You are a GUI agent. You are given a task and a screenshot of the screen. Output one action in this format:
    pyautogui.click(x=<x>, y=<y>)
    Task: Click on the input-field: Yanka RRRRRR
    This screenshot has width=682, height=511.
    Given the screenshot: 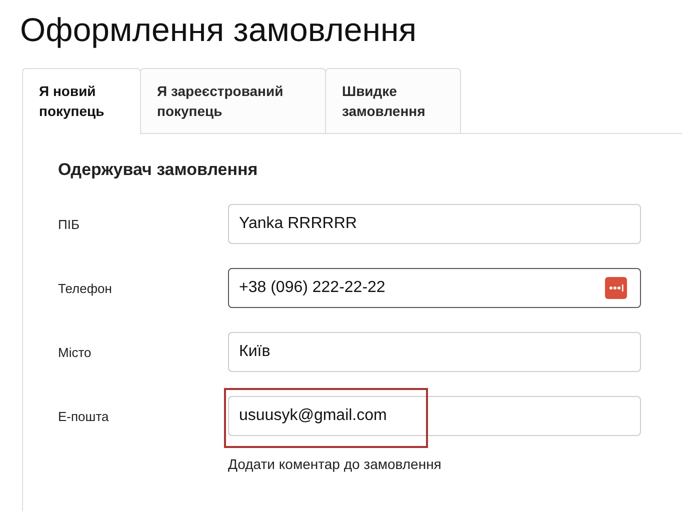 What is the action you would take?
    pyautogui.click(x=434, y=224)
    